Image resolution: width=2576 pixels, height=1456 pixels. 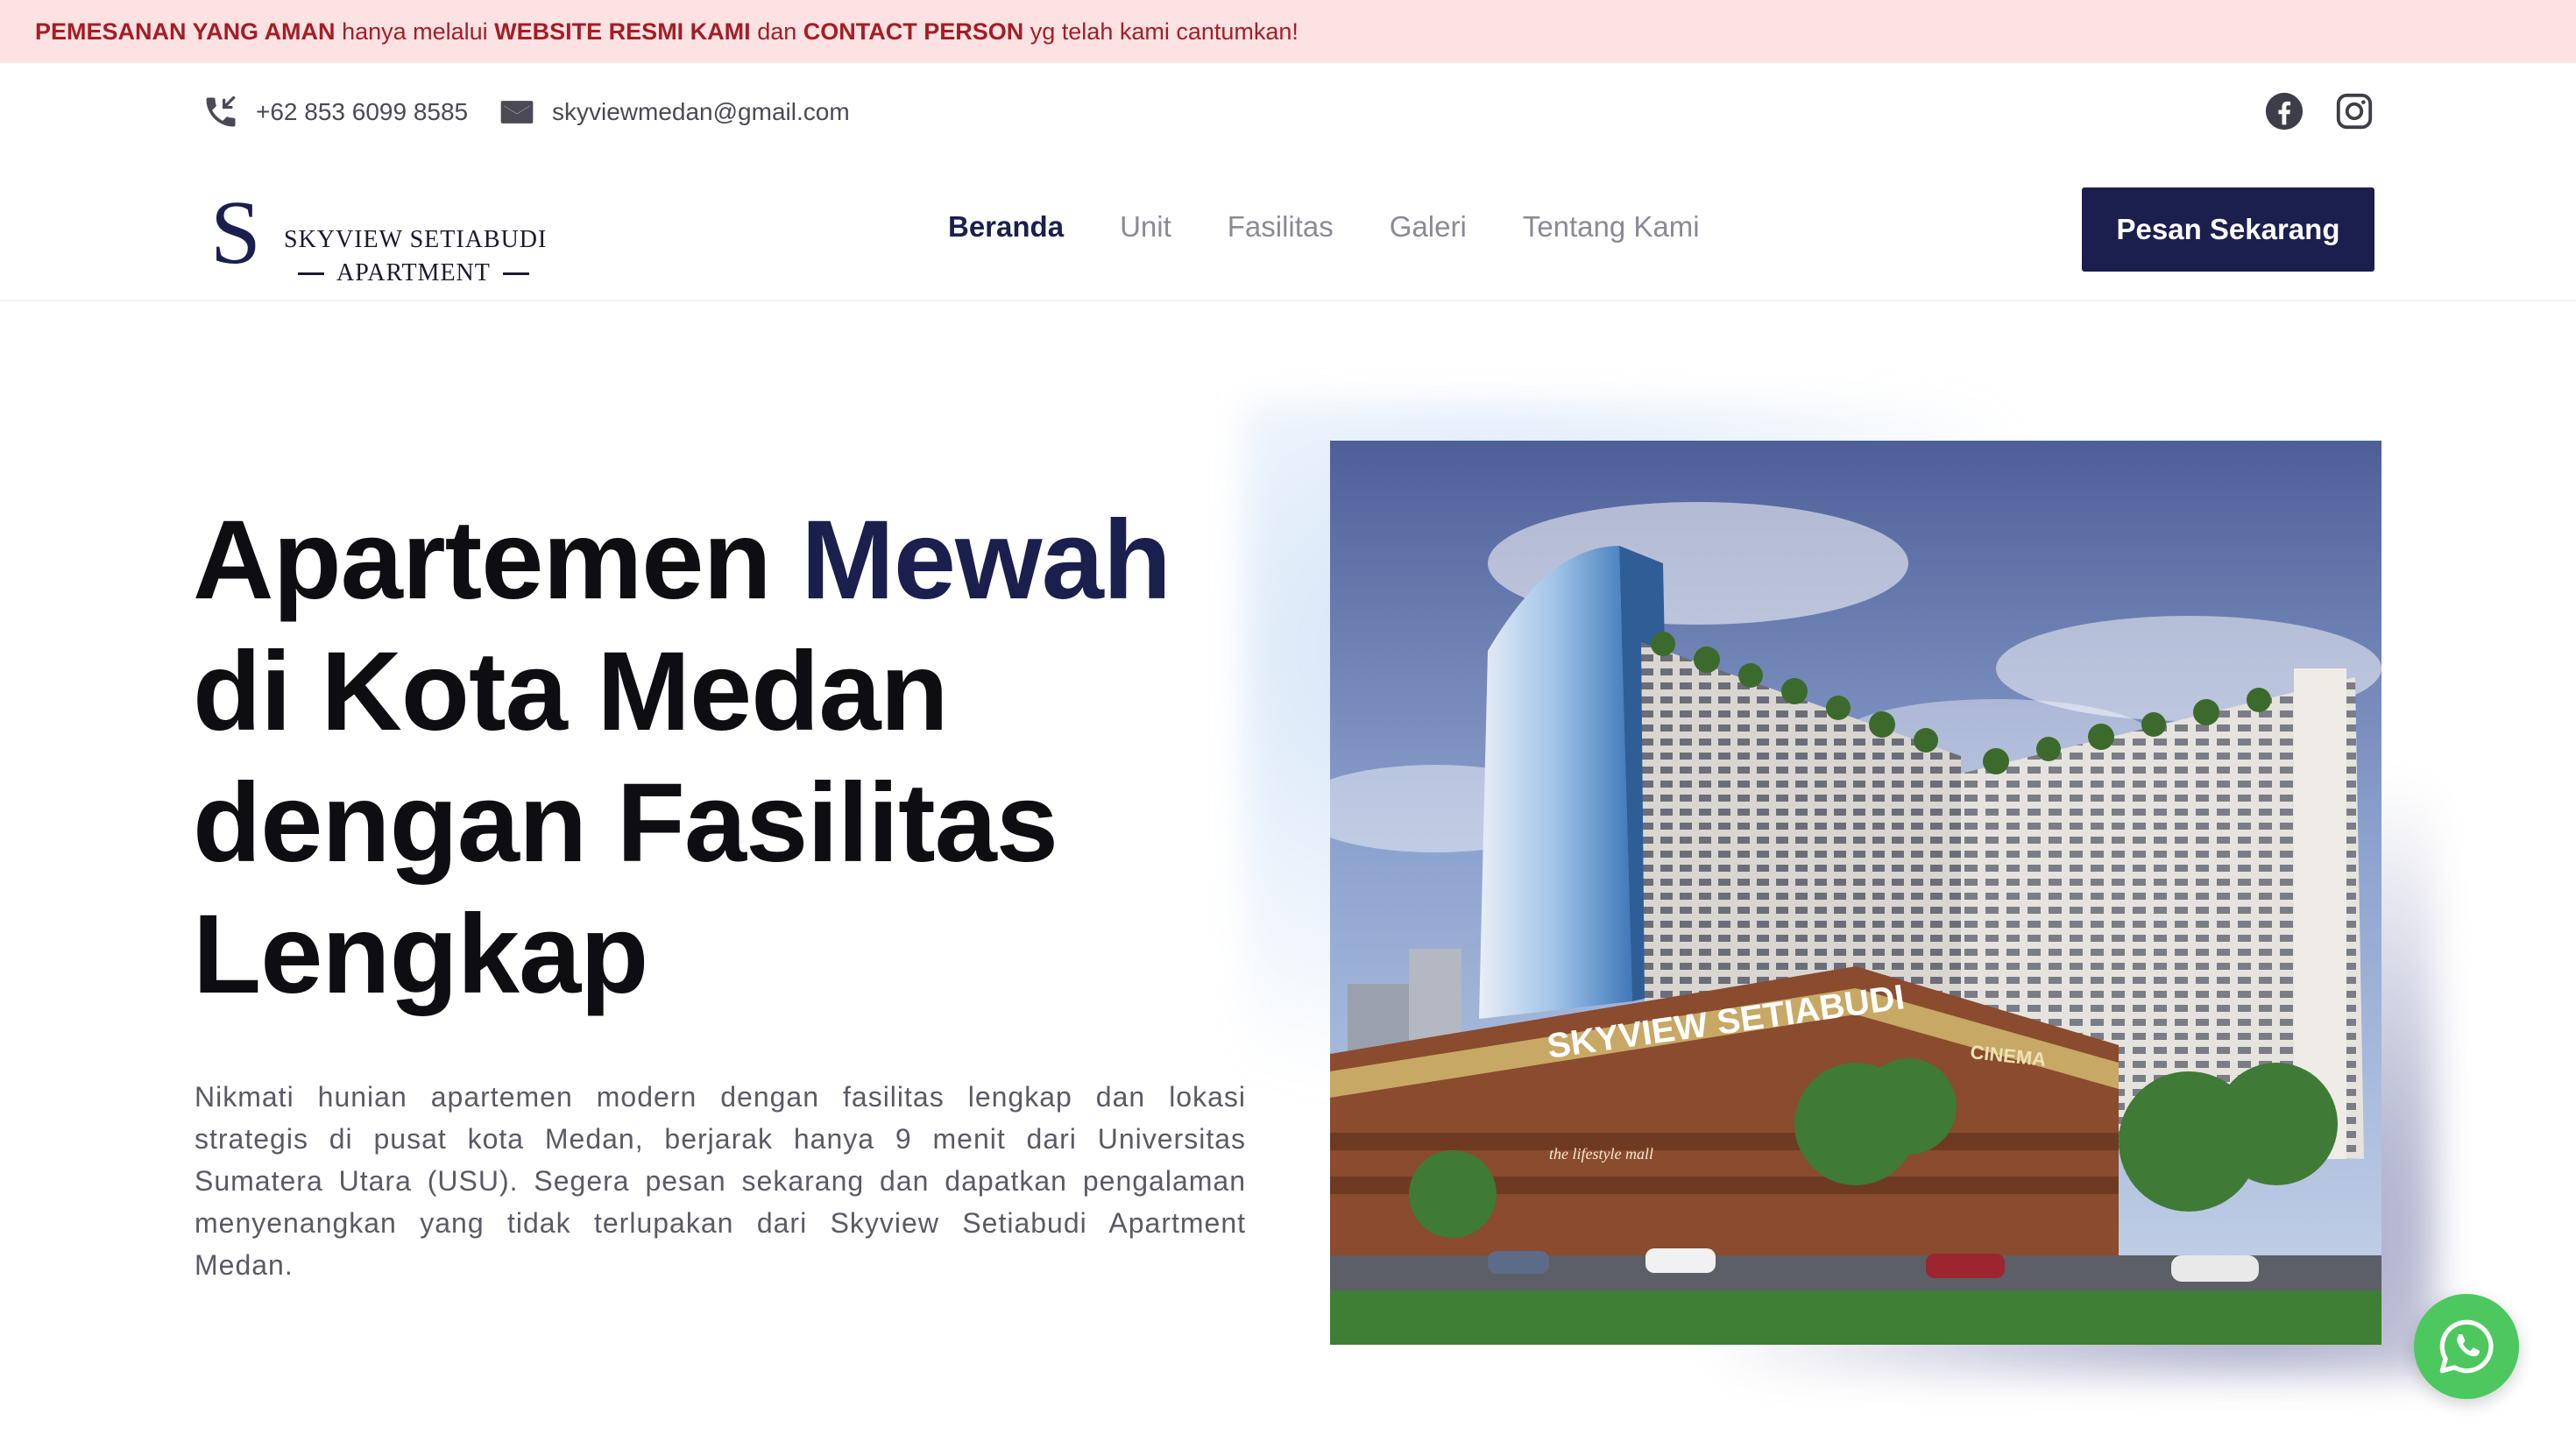 What do you see at coordinates (701, 111) in the screenshot?
I see `email-address: skyviewmedan@gmail.com` at bounding box center [701, 111].